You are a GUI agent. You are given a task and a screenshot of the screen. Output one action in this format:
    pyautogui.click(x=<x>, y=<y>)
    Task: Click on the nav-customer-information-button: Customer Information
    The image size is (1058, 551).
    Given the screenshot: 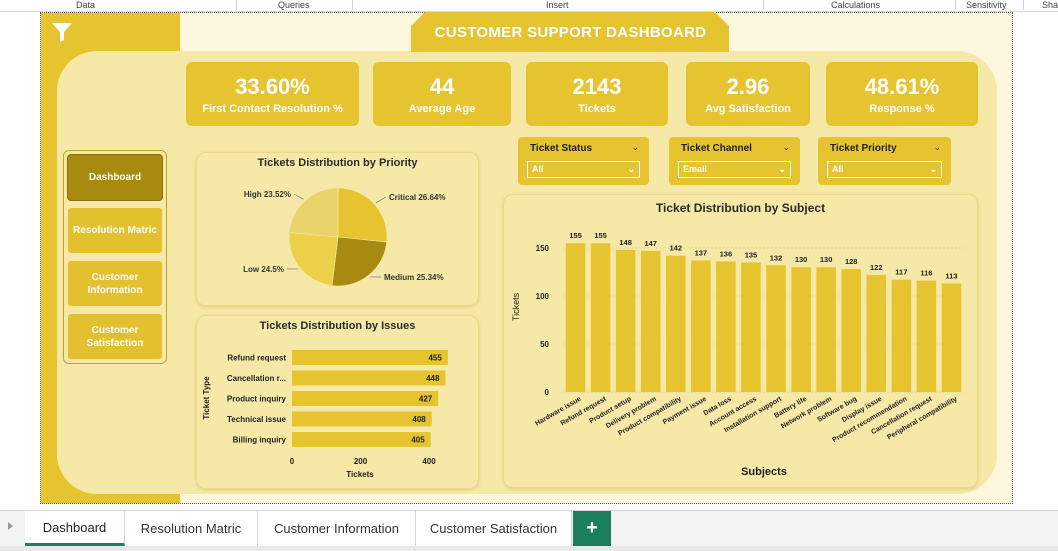 What is the action you would take?
    pyautogui.click(x=115, y=283)
    